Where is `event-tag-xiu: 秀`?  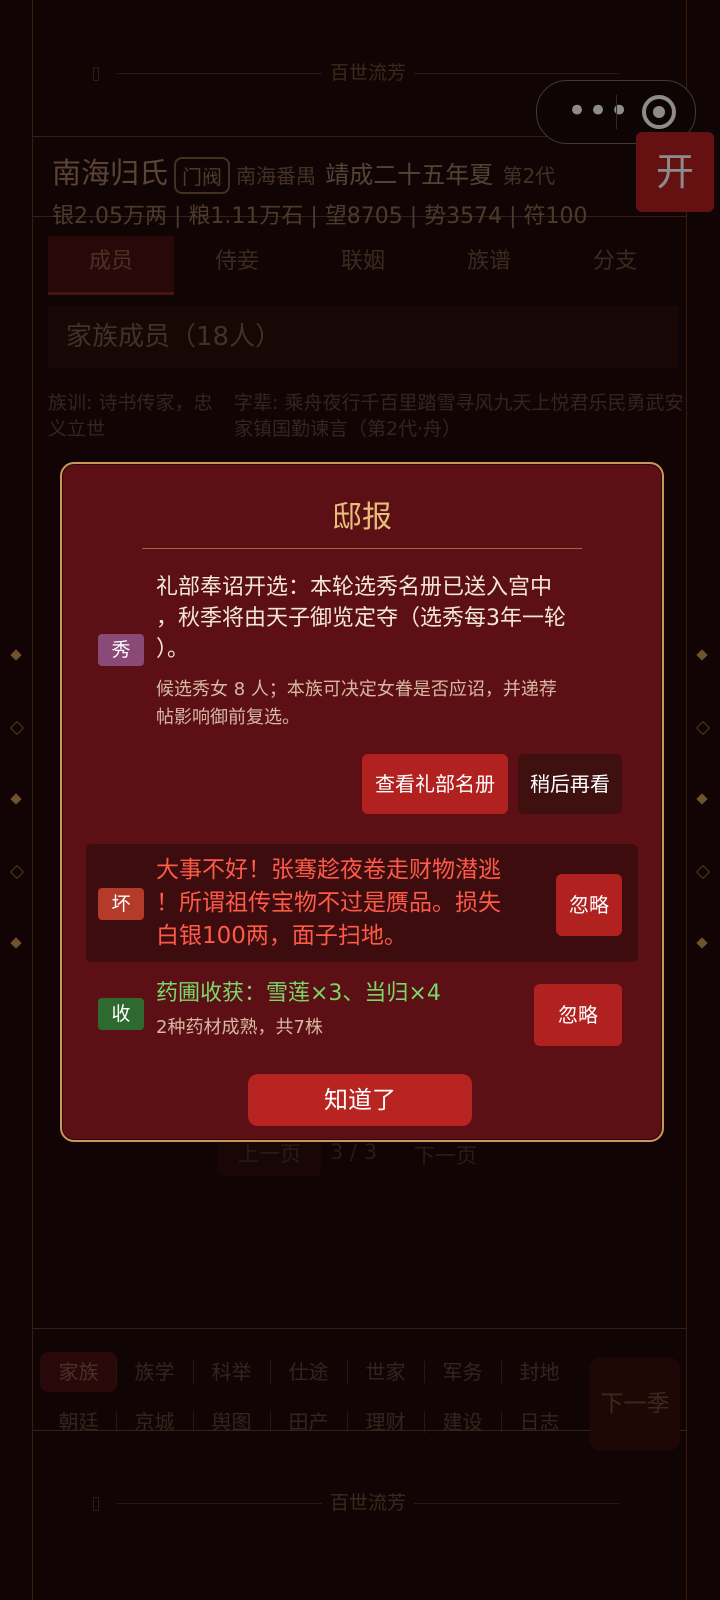 event-tag-xiu: 秀 is located at coordinates (121, 650).